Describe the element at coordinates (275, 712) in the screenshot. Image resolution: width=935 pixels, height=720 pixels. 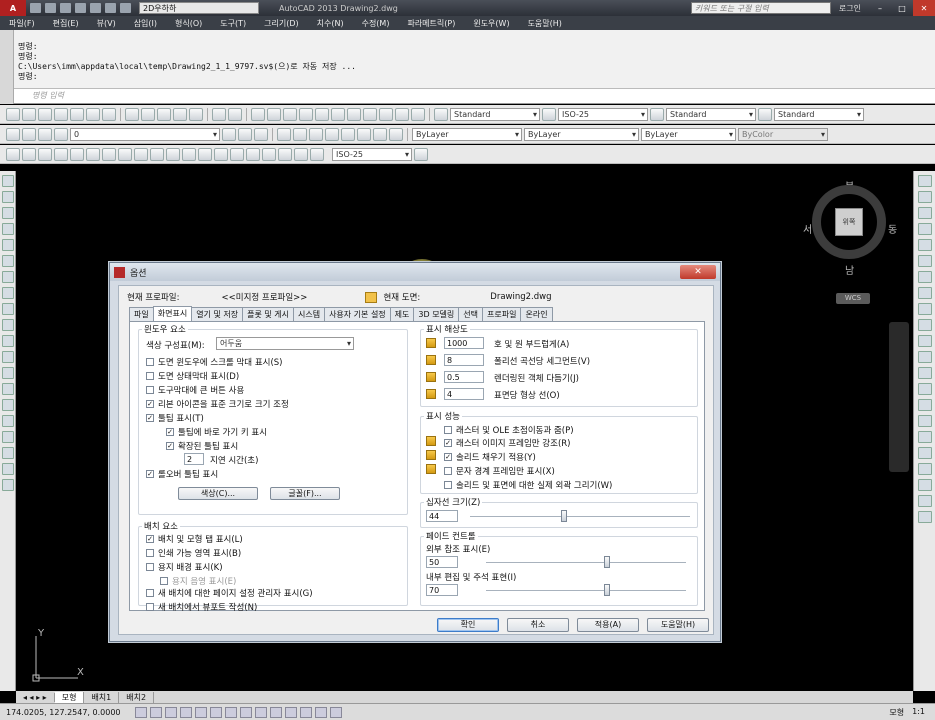
I see `dyn-icon` at that location.